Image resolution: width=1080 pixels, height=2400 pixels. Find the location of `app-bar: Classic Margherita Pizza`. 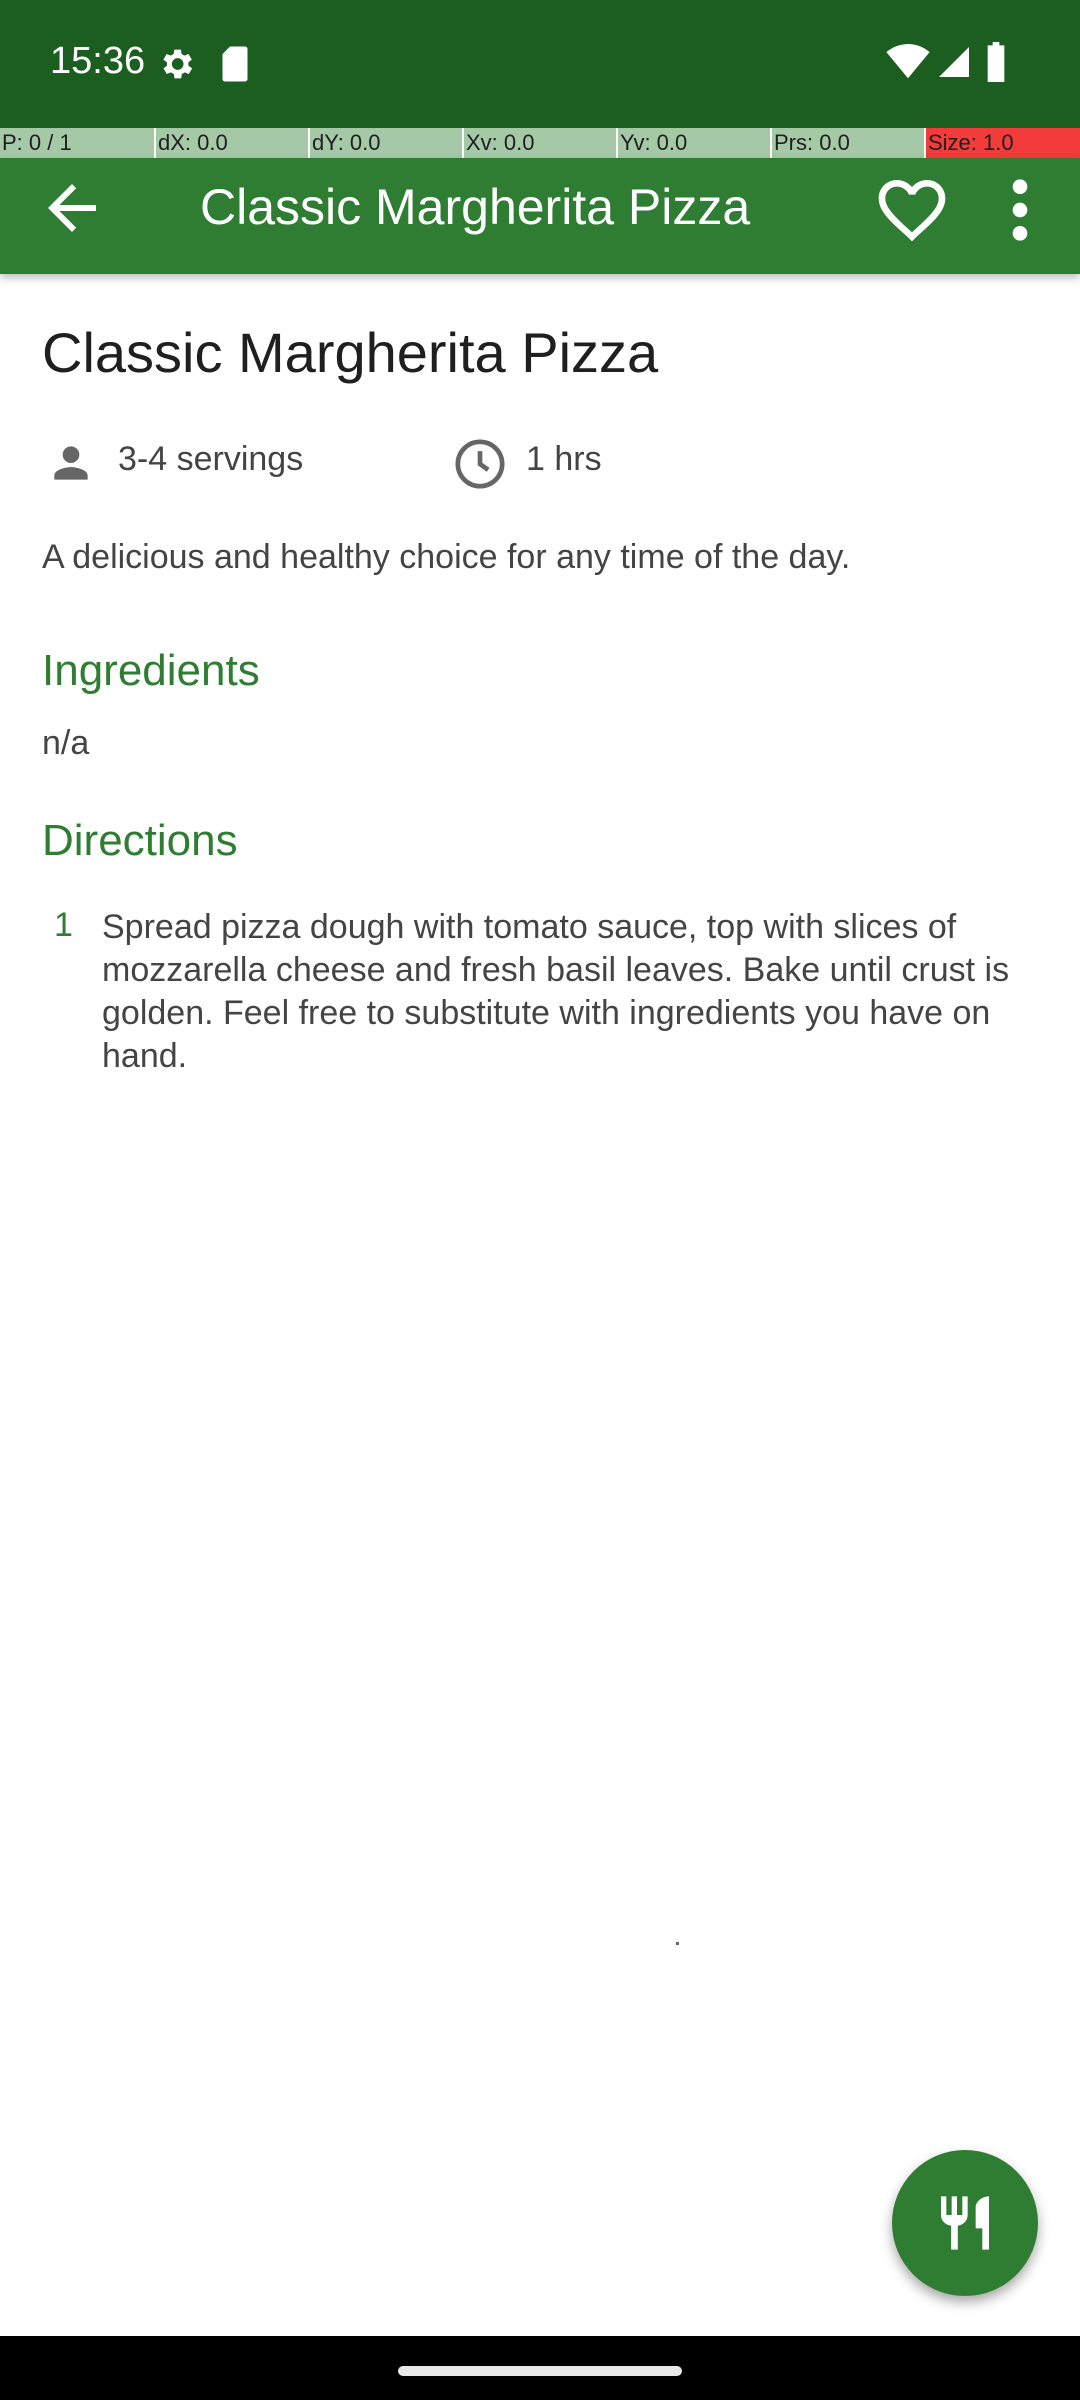

app-bar: Classic Margherita Pizza is located at coordinates (540, 216).